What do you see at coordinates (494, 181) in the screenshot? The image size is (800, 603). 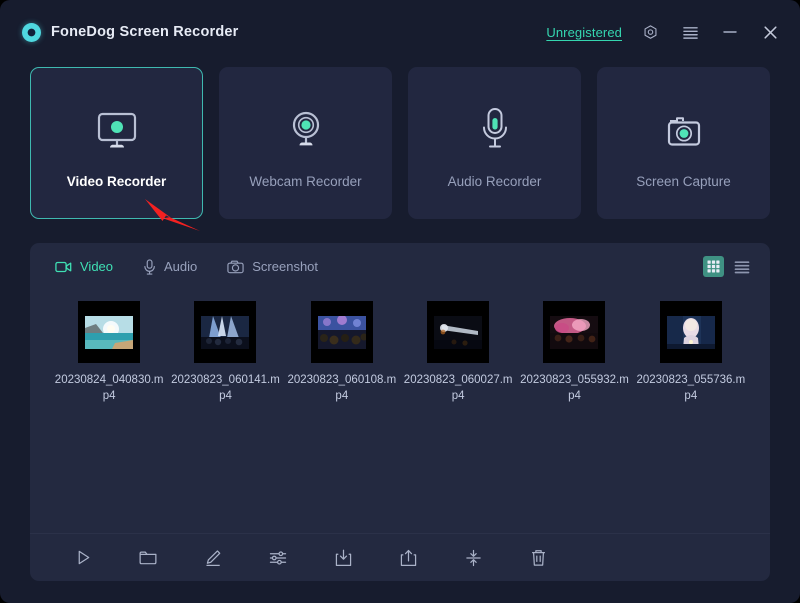 I see `mode-label: Audio Recorder` at bounding box center [494, 181].